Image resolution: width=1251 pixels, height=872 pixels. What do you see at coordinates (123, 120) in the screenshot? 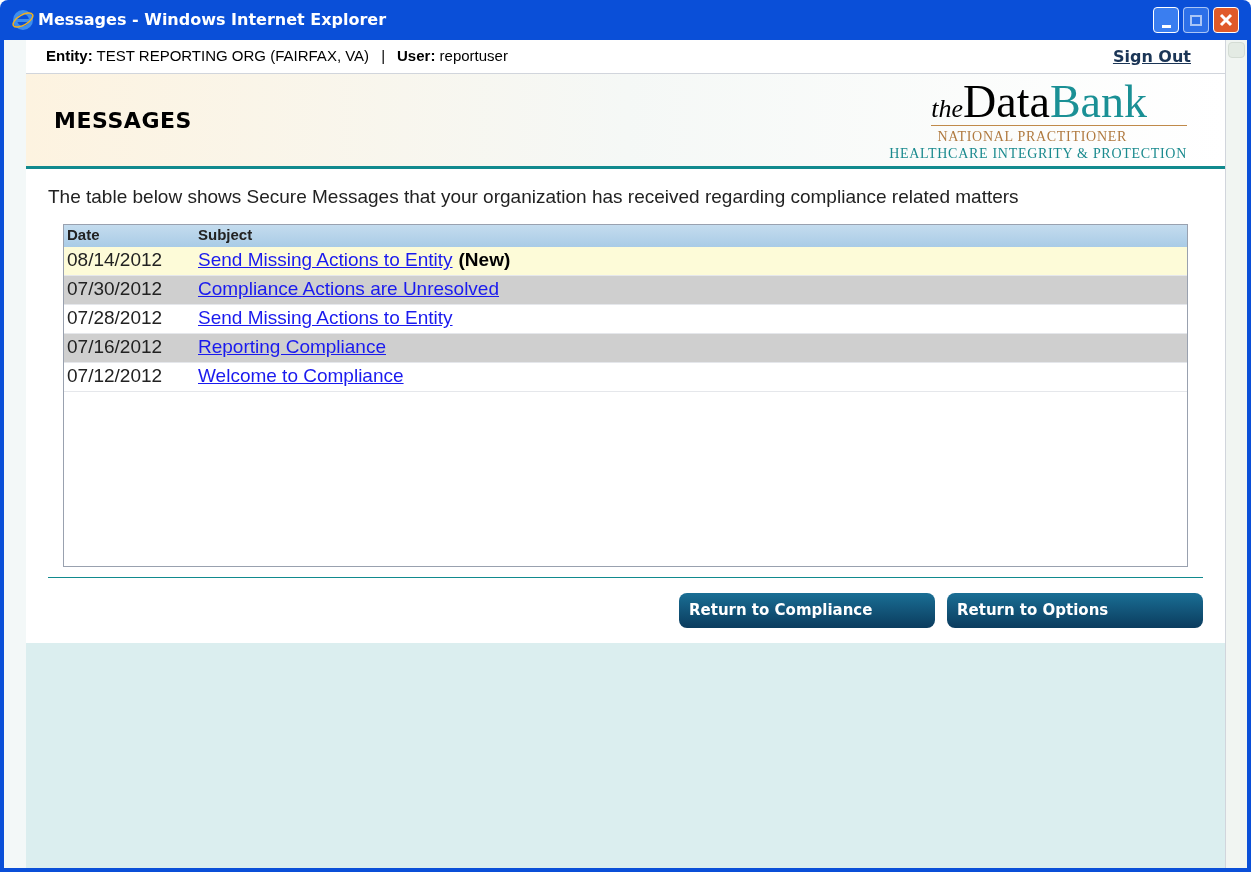
I see `page-title: MESSAGES` at bounding box center [123, 120].